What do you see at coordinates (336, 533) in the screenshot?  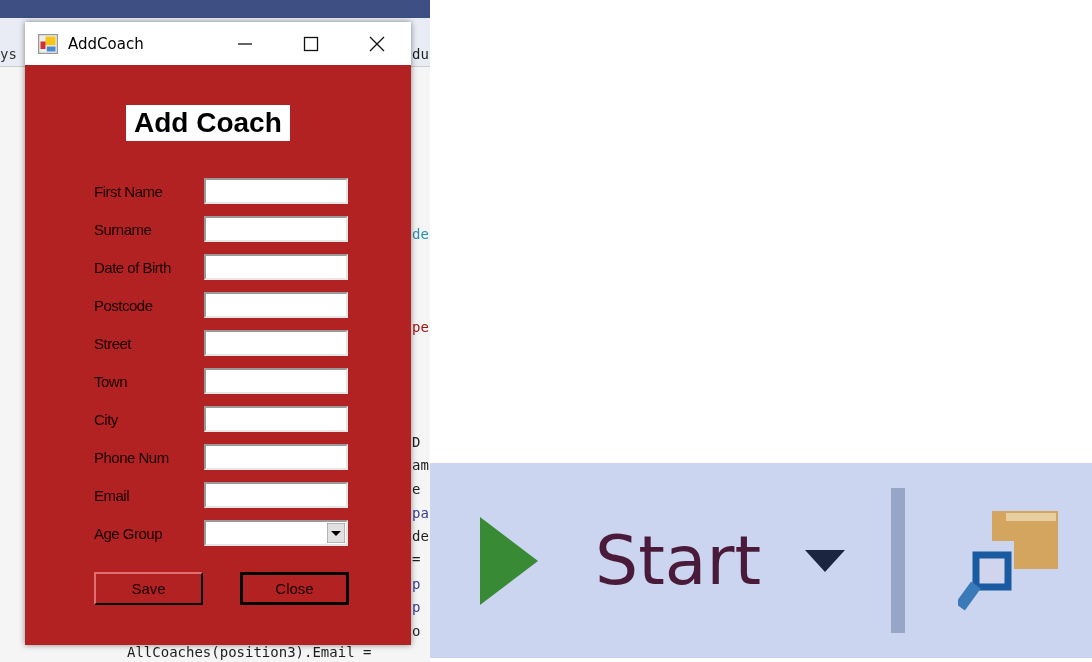 I see `dropdown-arrow-icon` at bounding box center [336, 533].